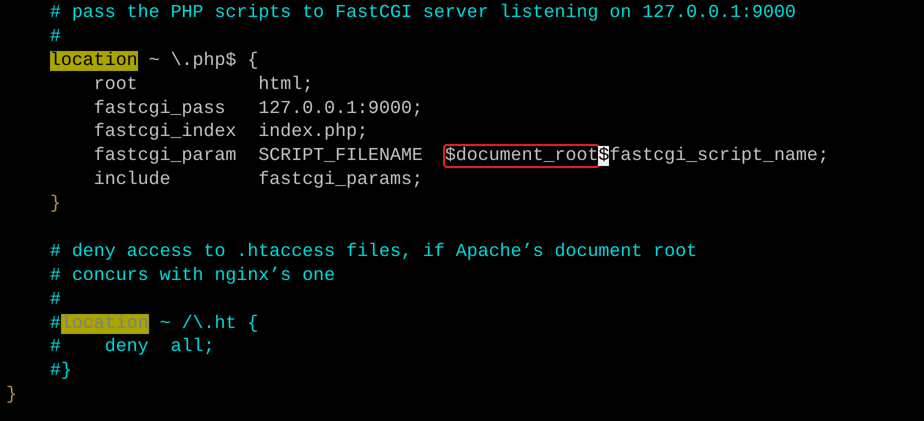  I want to click on code-text: fastcgi_script_name;, so click(719, 156).